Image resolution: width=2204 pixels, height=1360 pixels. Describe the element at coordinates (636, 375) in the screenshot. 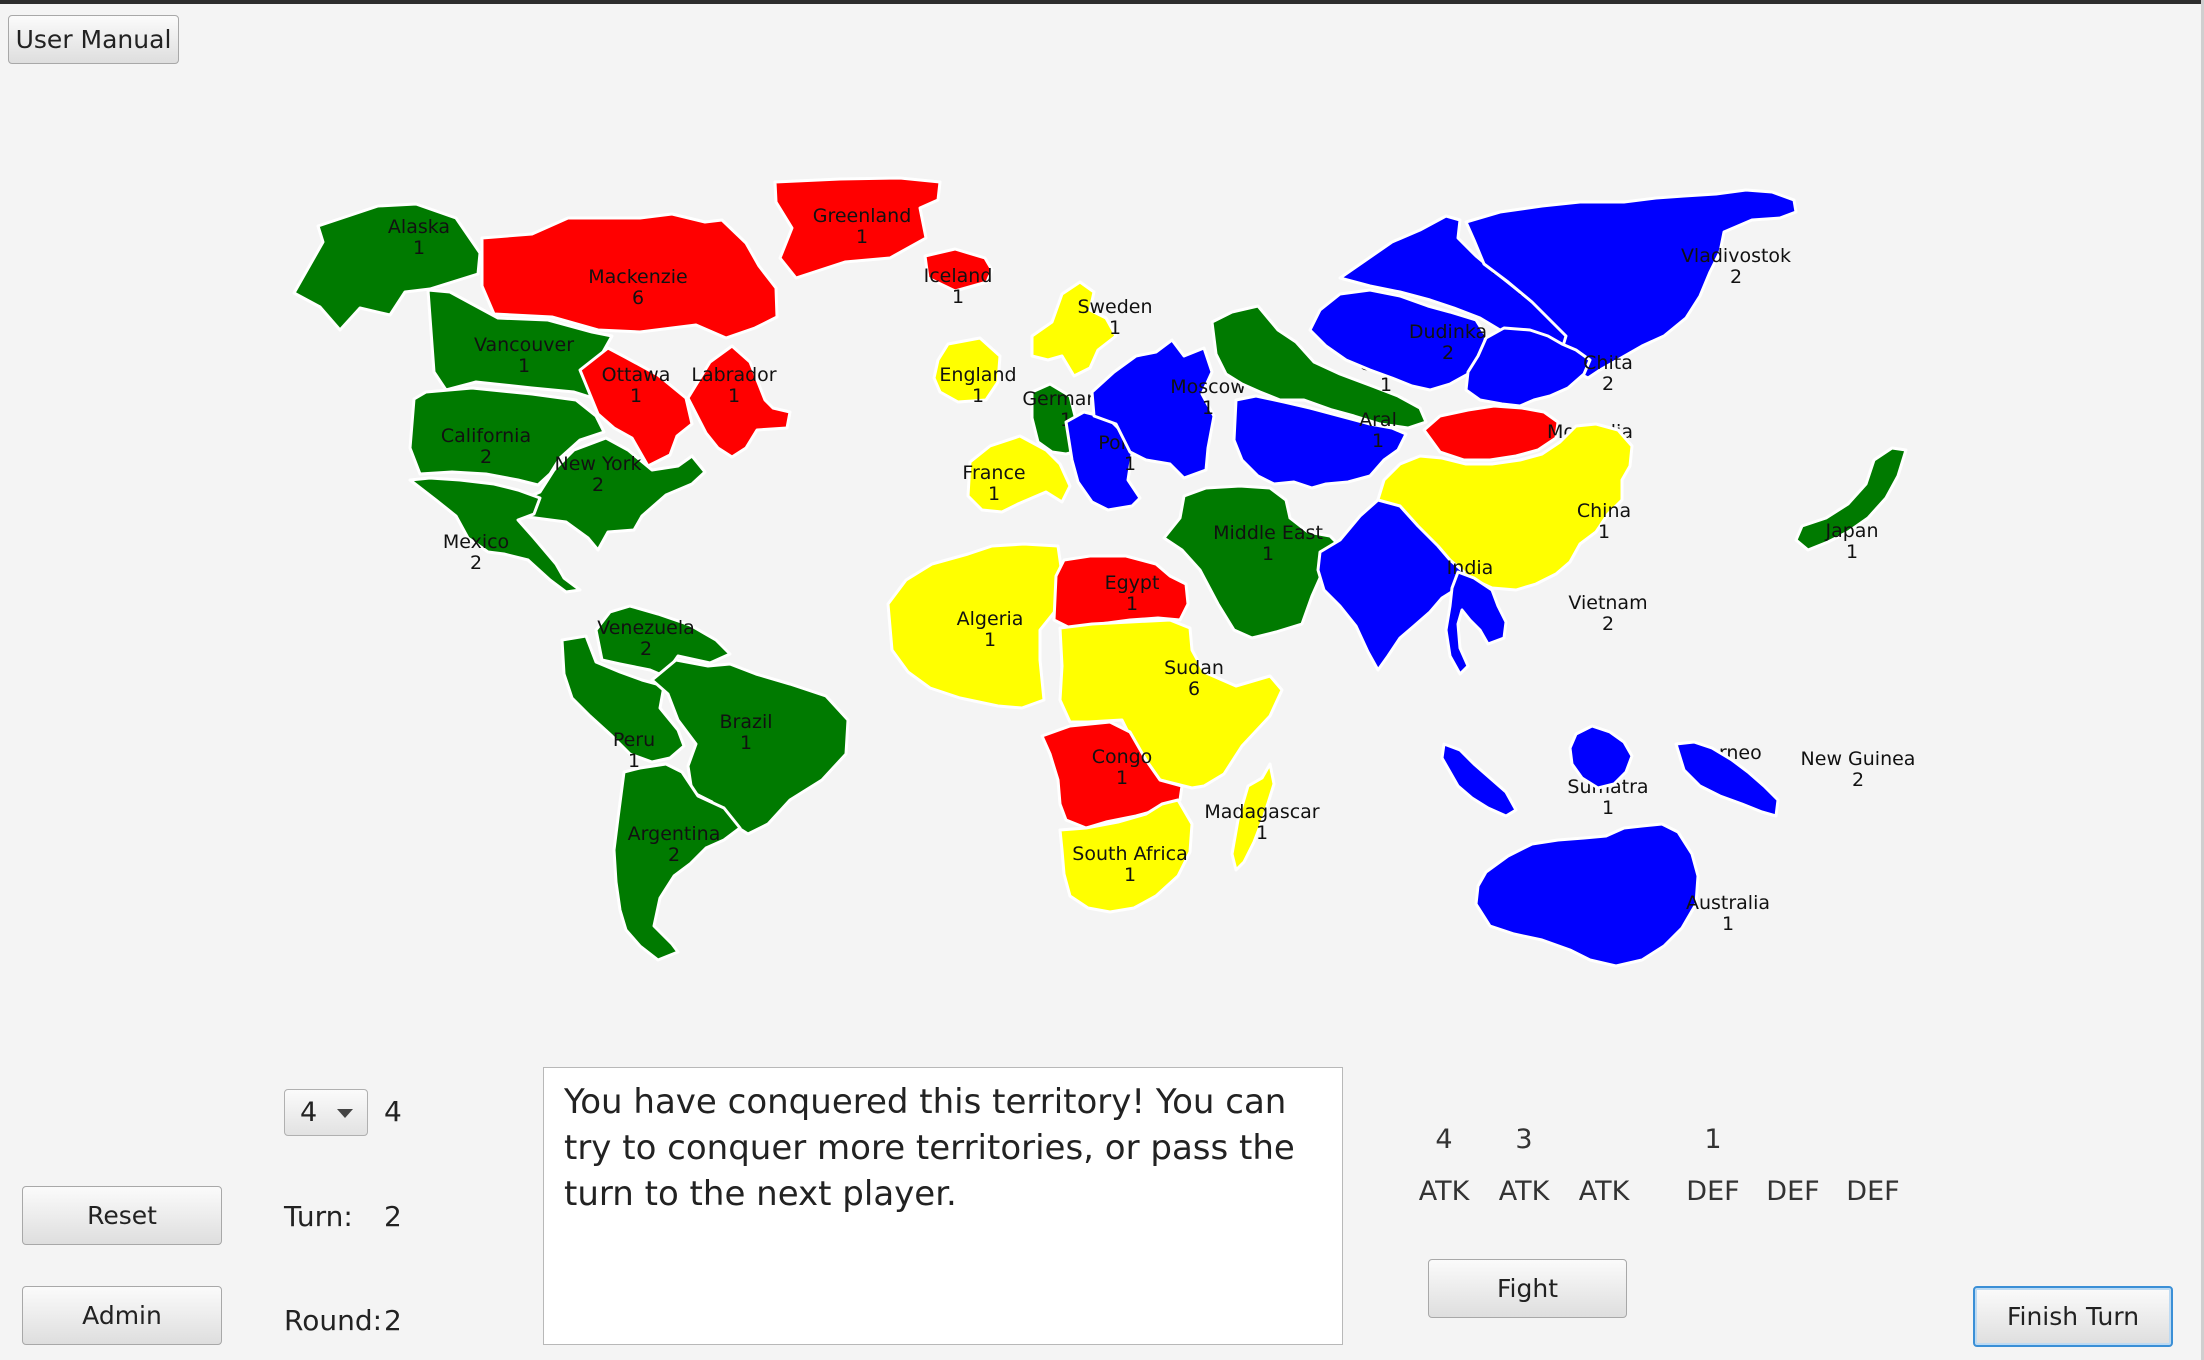

I see `territory-name-ottawa: Ottawa` at that location.